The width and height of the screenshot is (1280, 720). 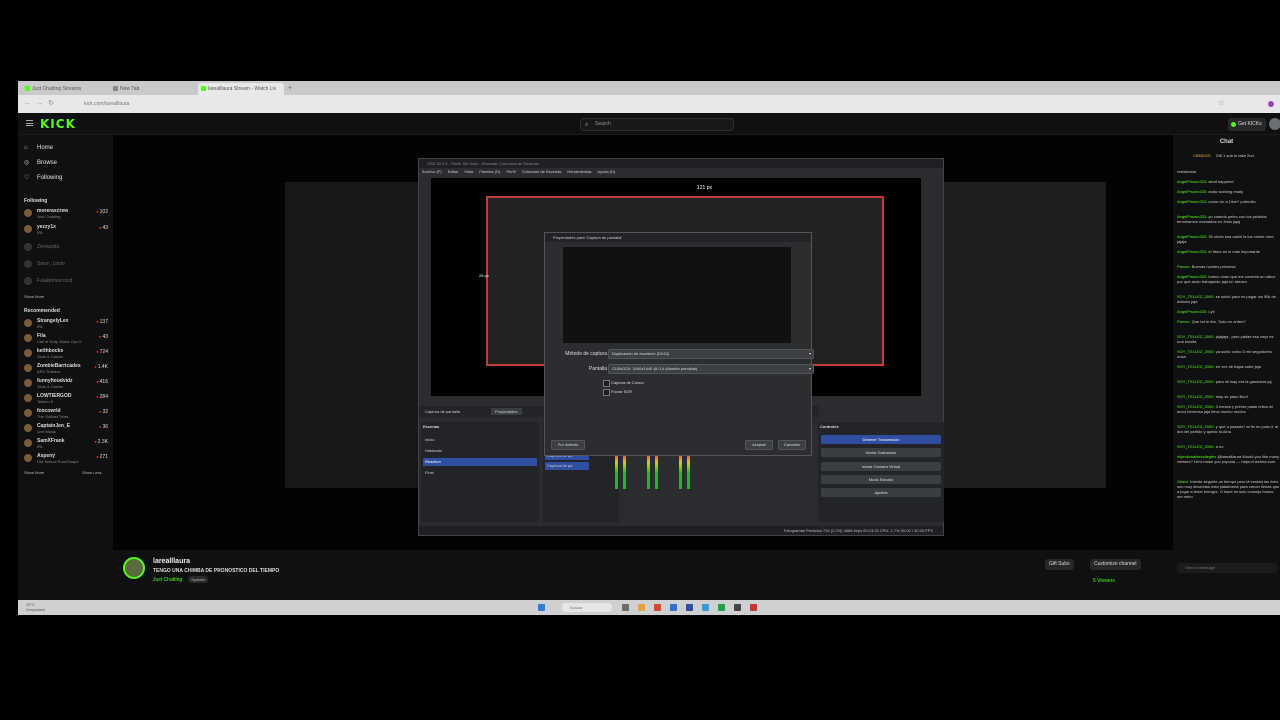 What do you see at coordinates (171, 561) in the screenshot?
I see `channel-name: larealllaura` at bounding box center [171, 561].